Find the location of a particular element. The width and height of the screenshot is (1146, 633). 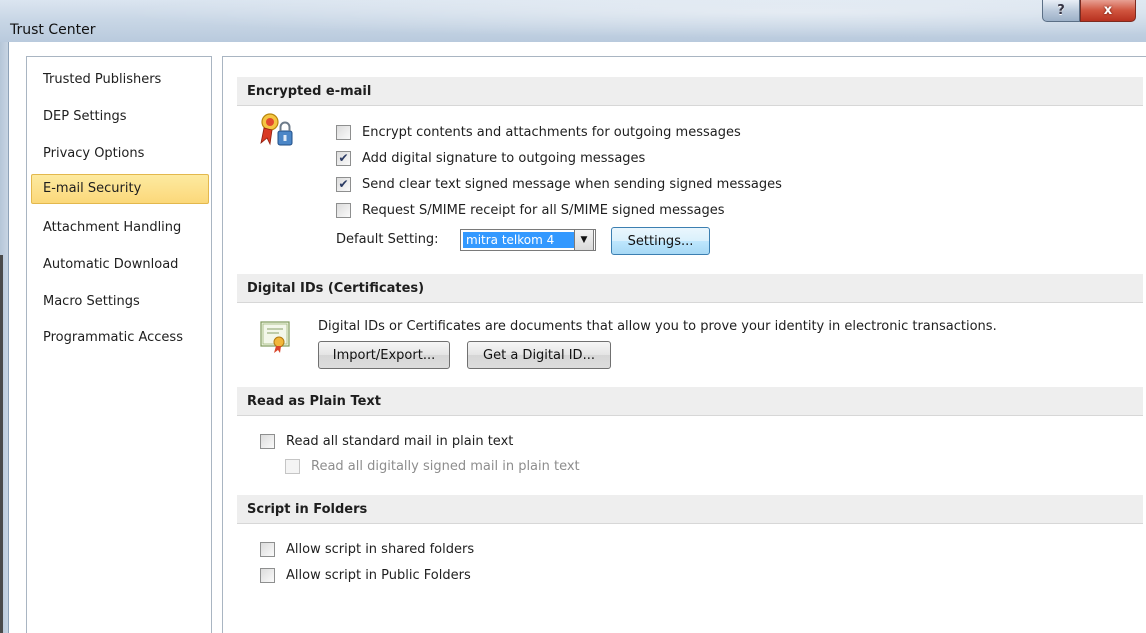

sidebar-item-trusted-publishers: Trusted Publishers is located at coordinates (120, 80).